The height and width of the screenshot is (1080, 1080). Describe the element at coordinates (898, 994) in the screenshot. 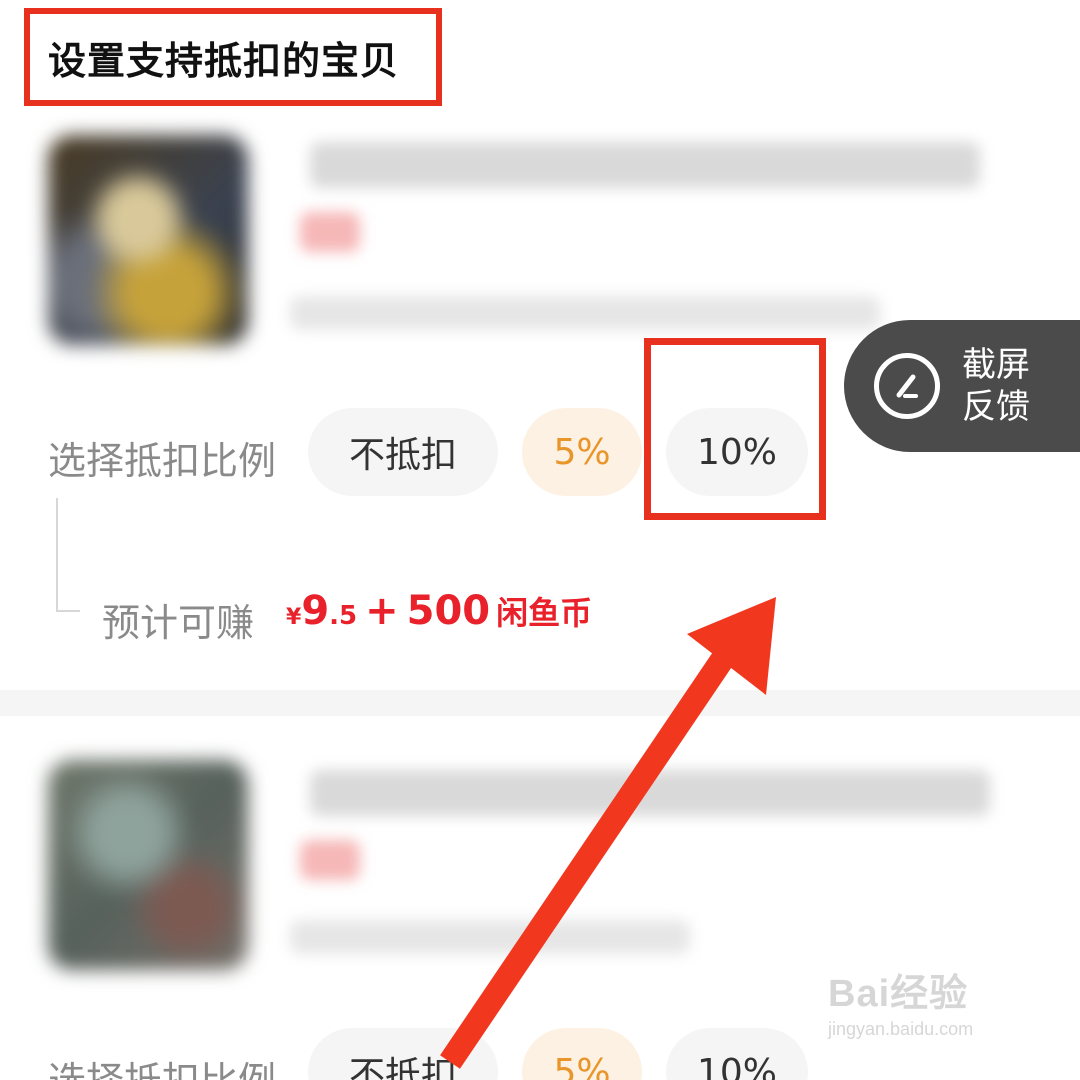

I see `watermark-logo: Bai经验` at that location.